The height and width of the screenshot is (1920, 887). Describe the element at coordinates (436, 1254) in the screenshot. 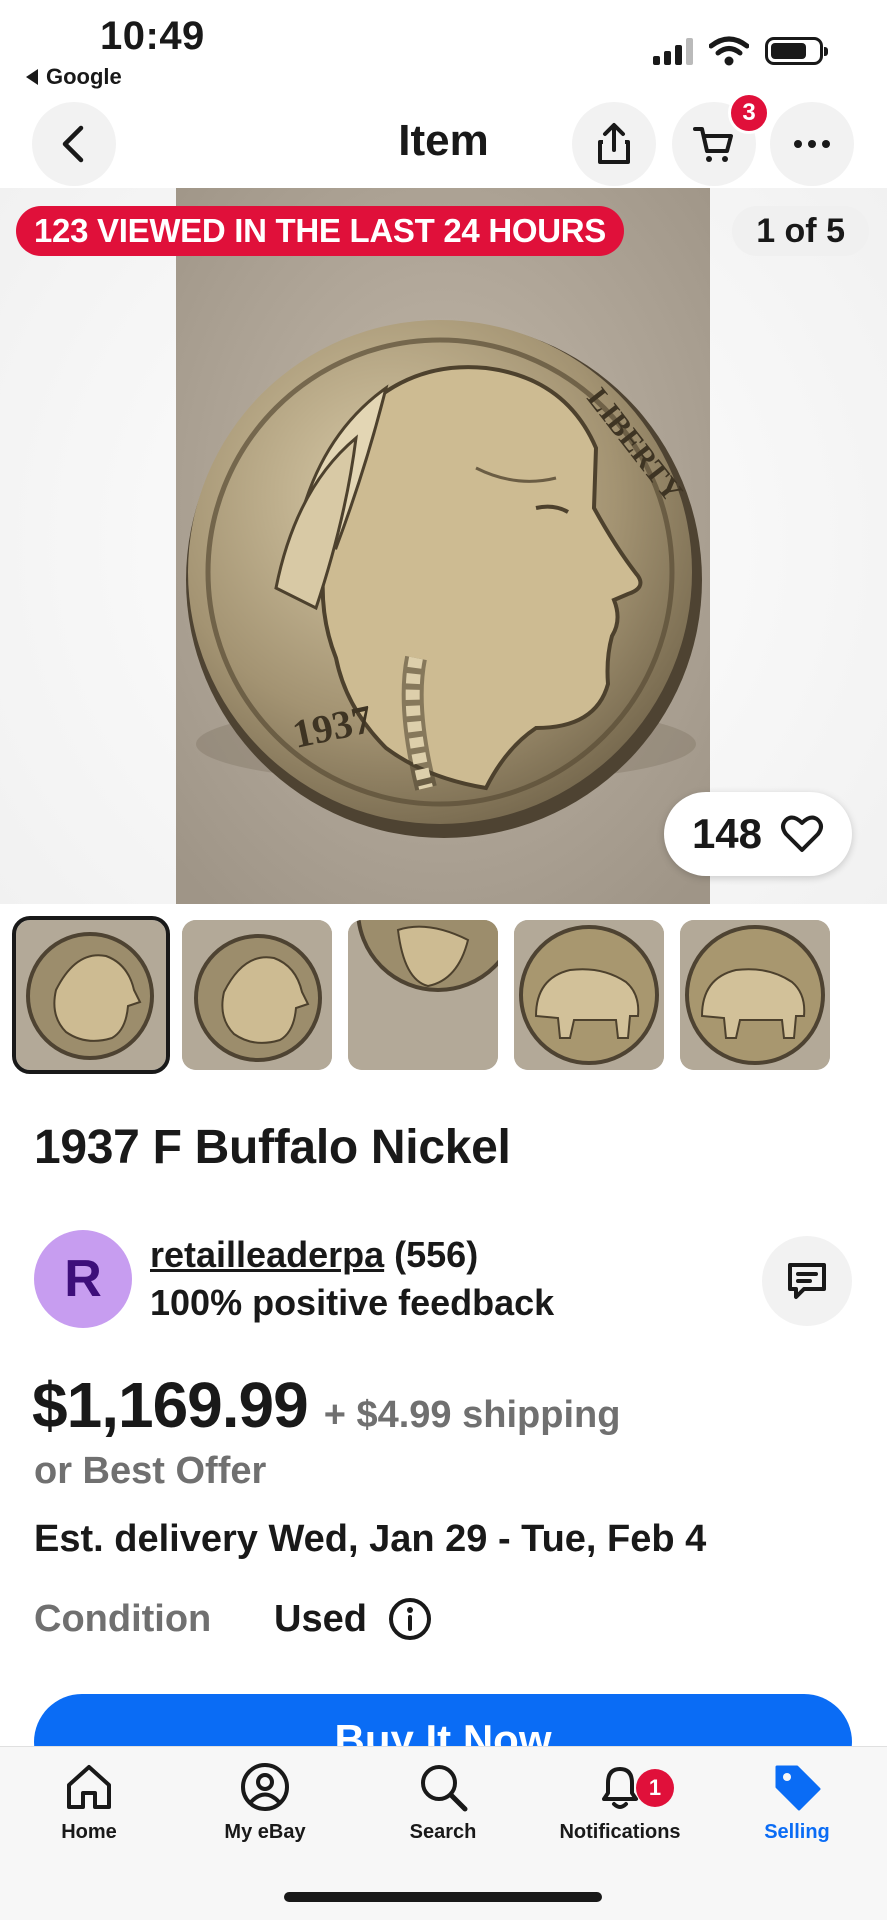

I see `seller-feedback-count: (556)` at that location.